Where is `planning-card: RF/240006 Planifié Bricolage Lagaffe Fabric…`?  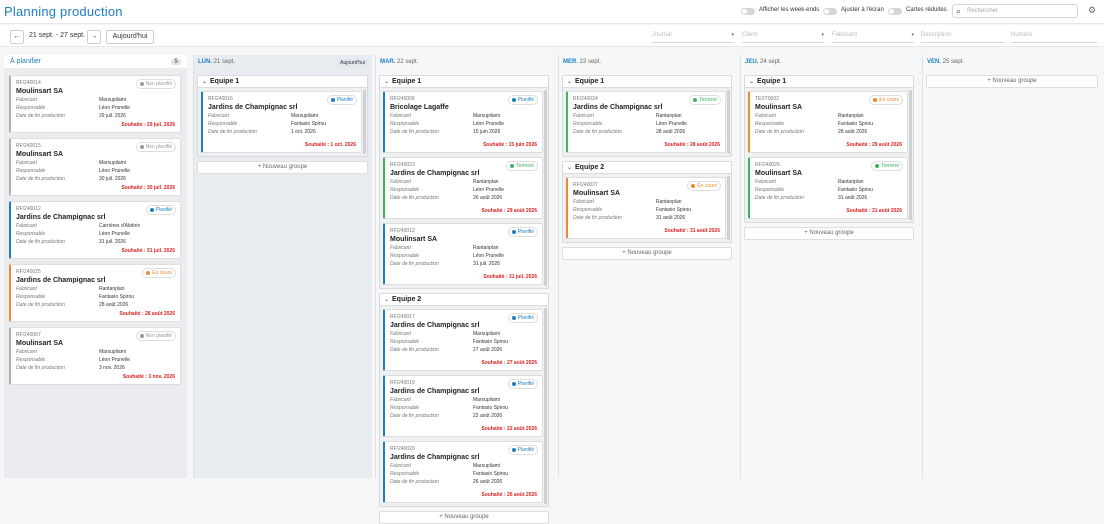 planning-card: RF/240006 Planifié Bricolage Lagaffe Fabric… is located at coordinates (463, 122).